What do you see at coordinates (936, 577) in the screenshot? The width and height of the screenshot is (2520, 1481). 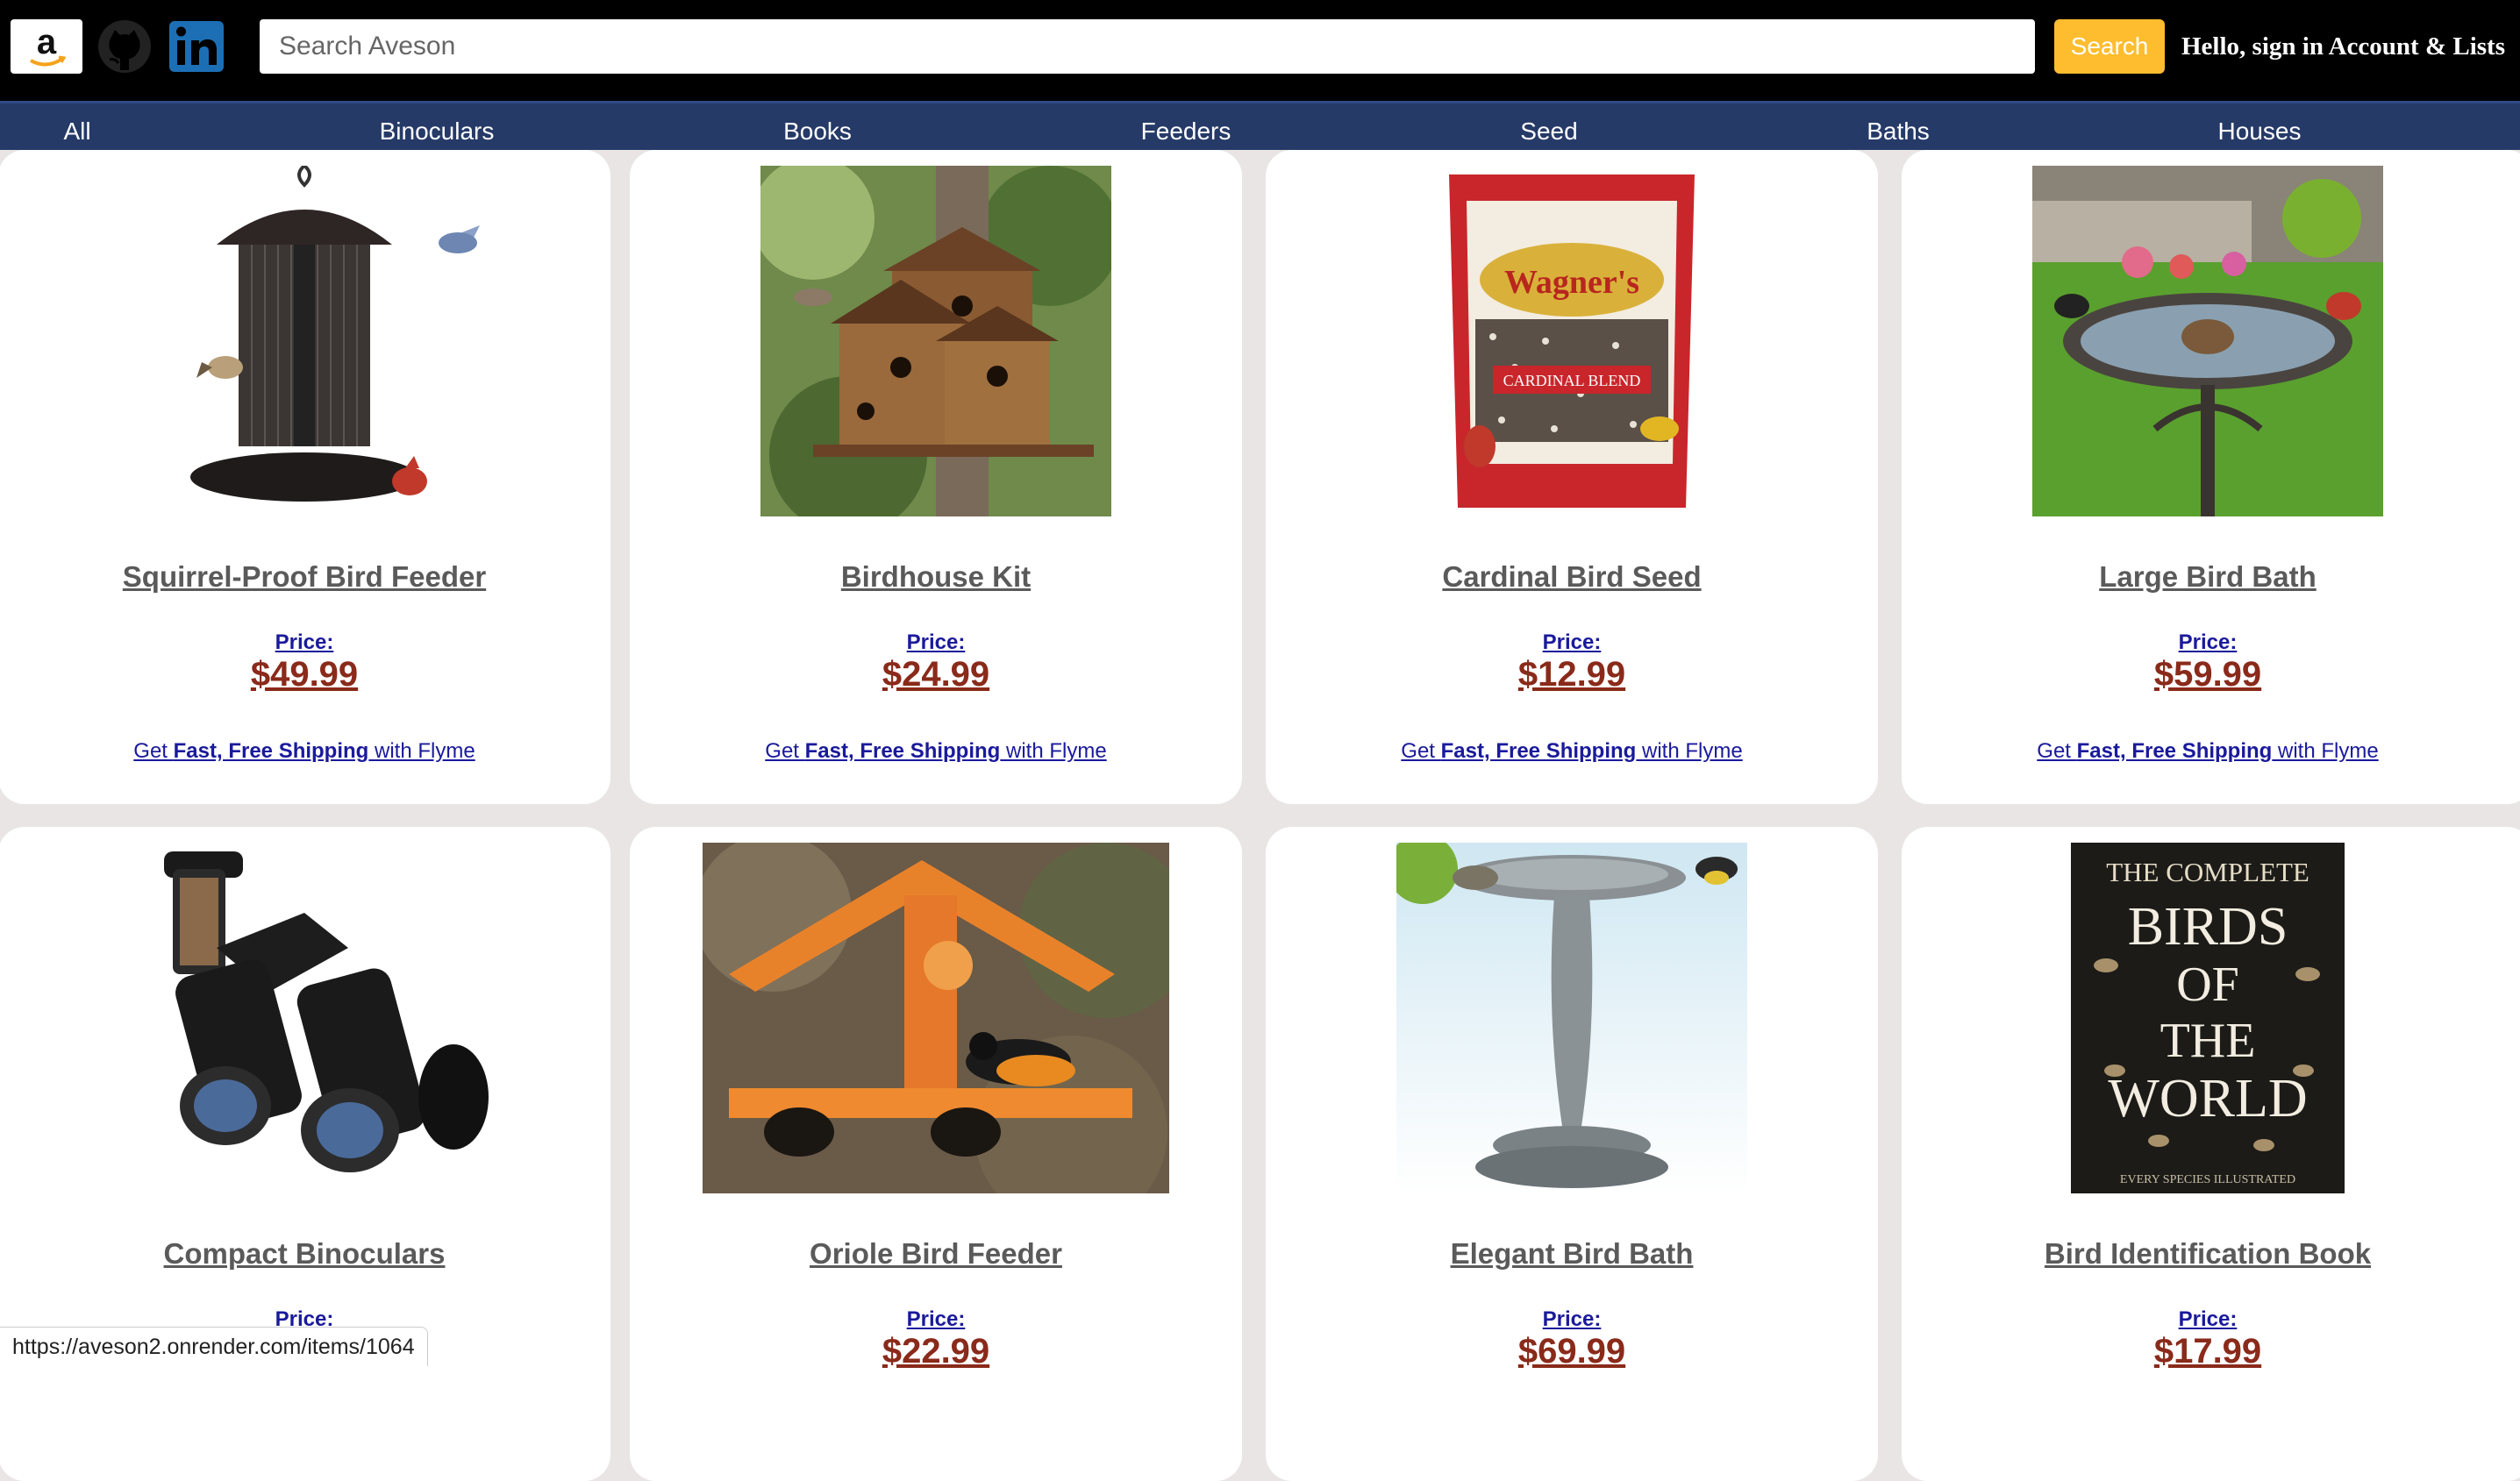 I see `product-title-link: Birdhouse Kit` at bounding box center [936, 577].